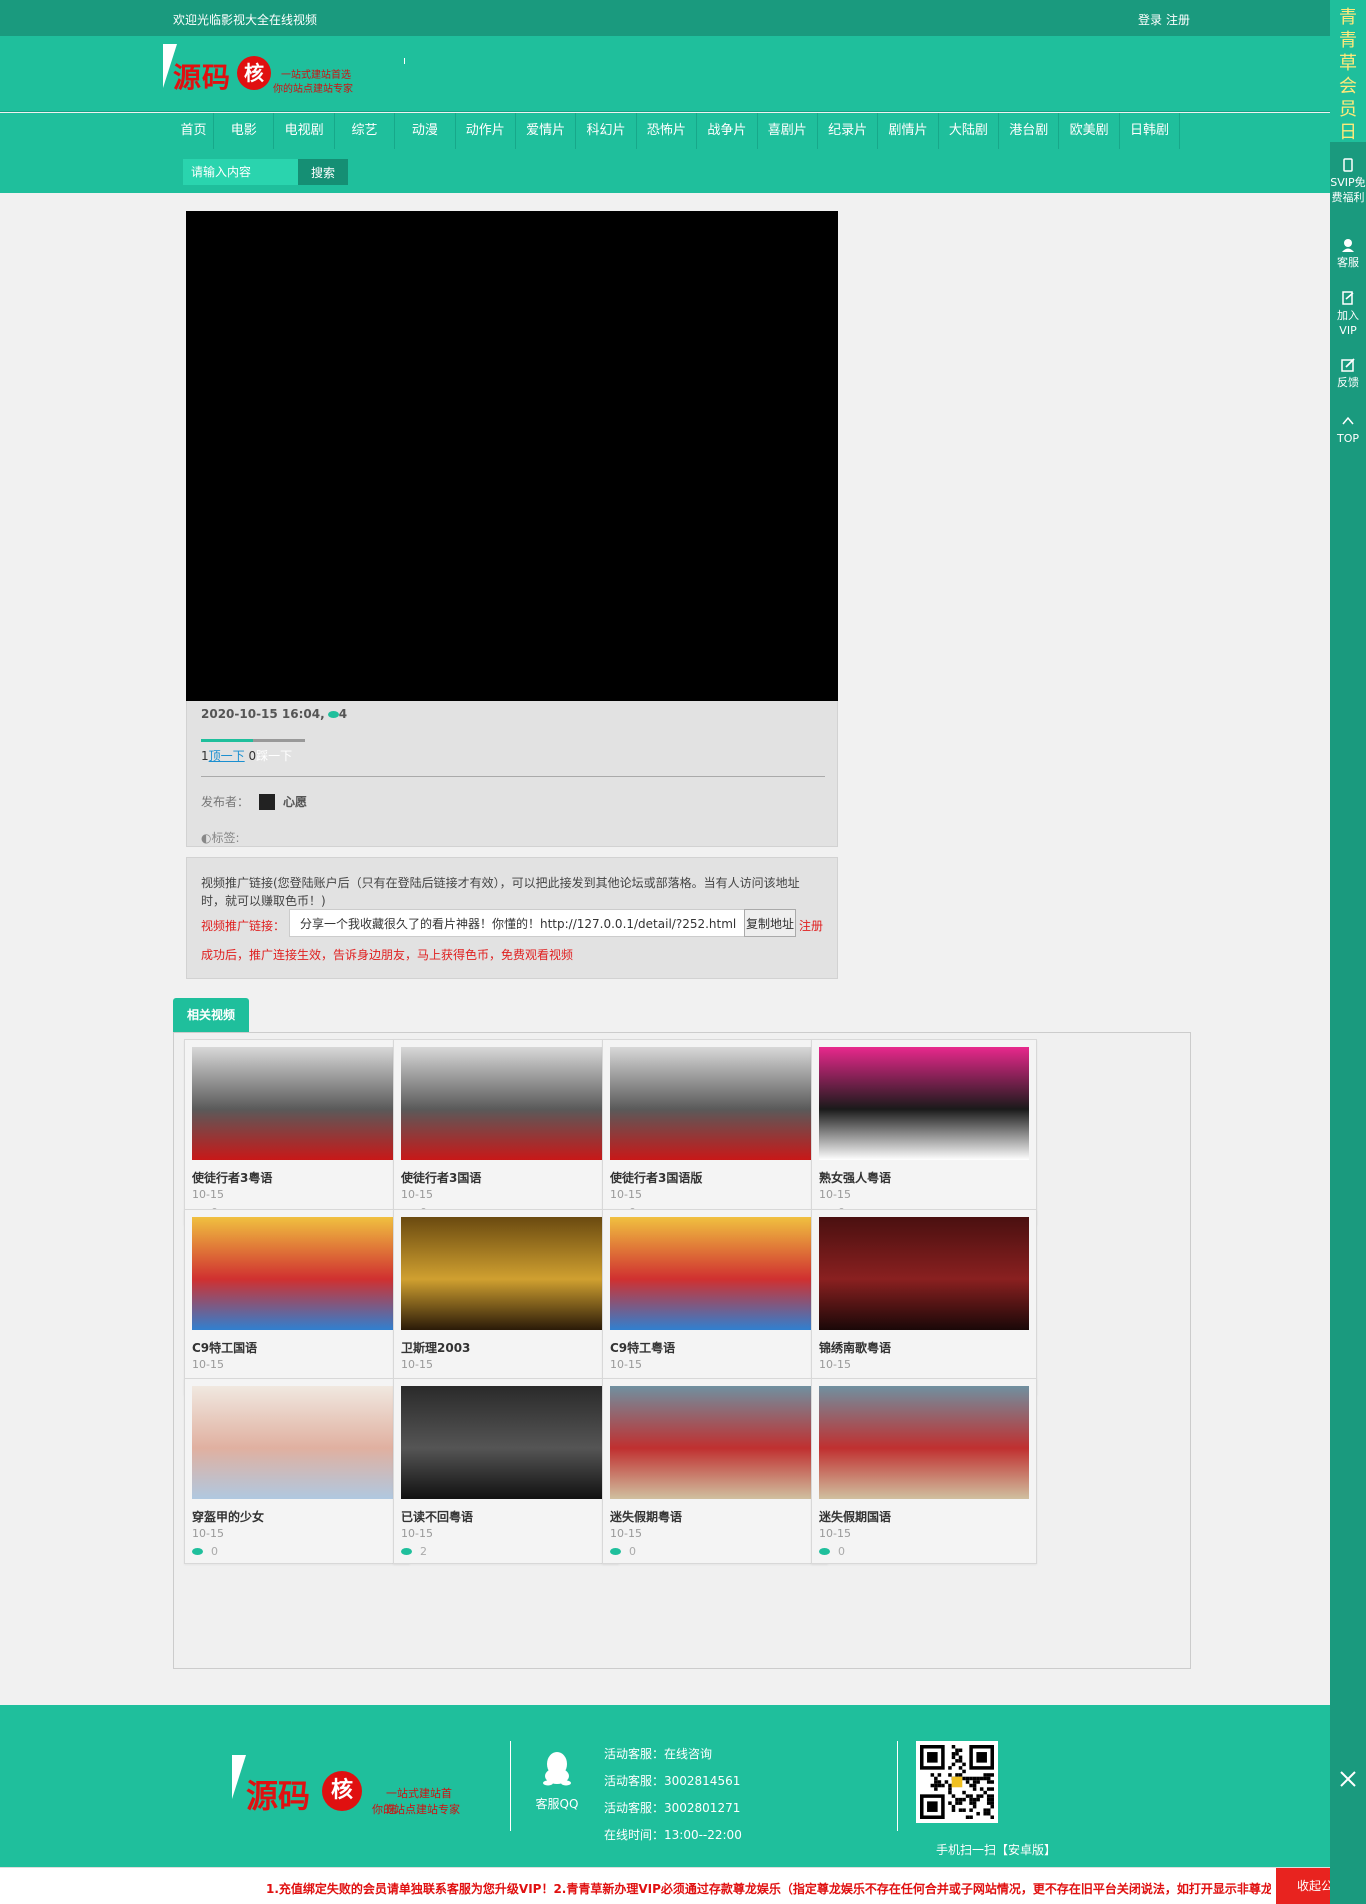 This screenshot has width=1366, height=1904. Describe the element at coordinates (211, 1015) in the screenshot. I see `related-videos-tab: 相关视频` at that location.